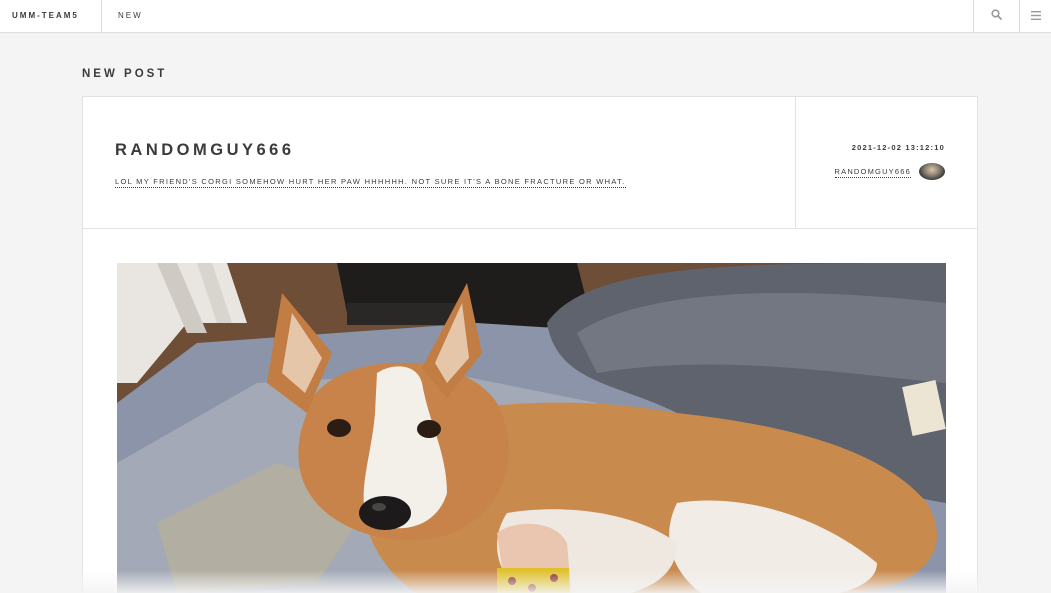 The image size is (1051, 593). I want to click on menu-button, so click(1035, 16).